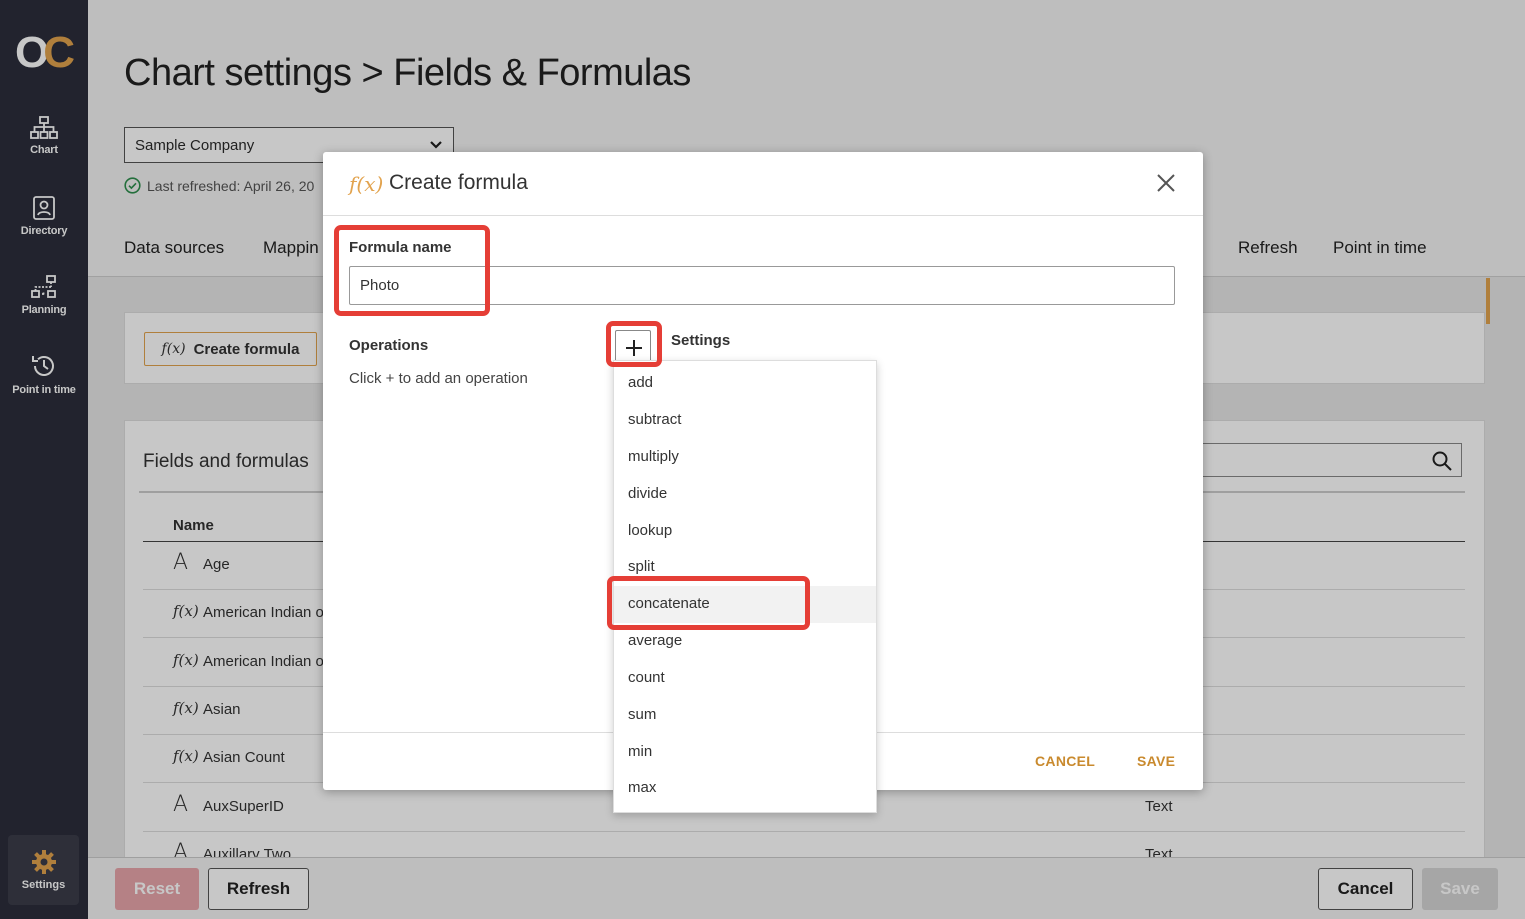  I want to click on dropdown-option-split: split, so click(745, 567).